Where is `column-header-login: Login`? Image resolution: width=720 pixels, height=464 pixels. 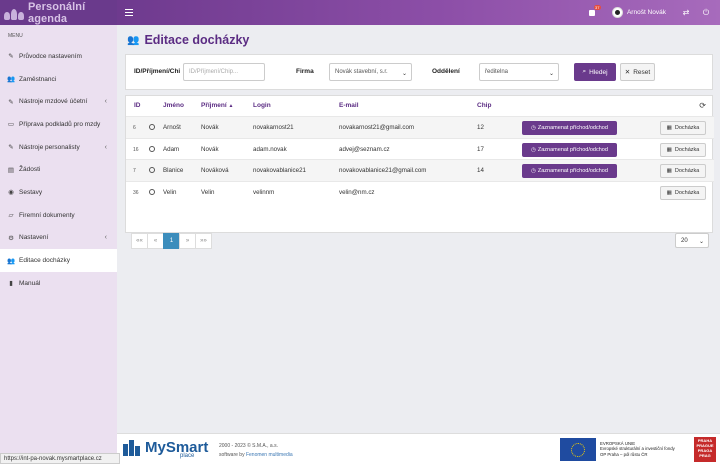 column-header-login: Login is located at coordinates (262, 105).